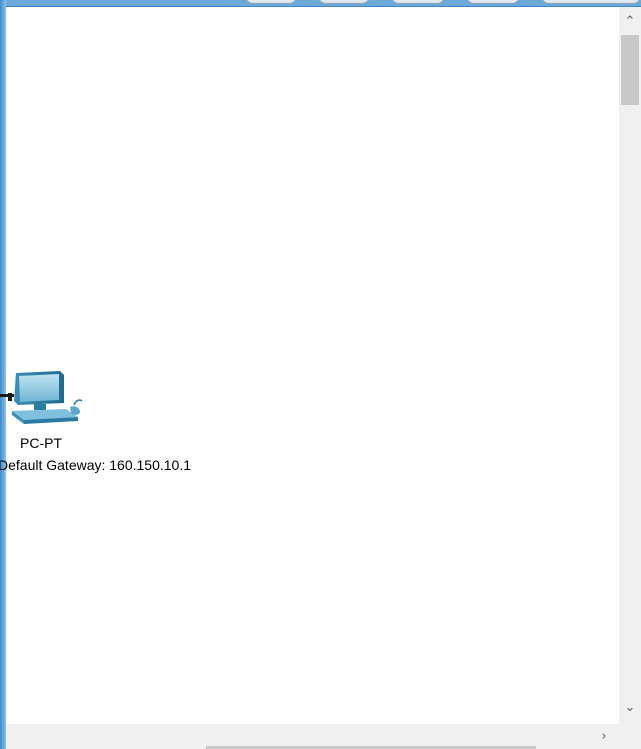 This screenshot has height=749, width=641. I want to click on vertical-scrollbar: ⌃ ⌄, so click(630, 365).